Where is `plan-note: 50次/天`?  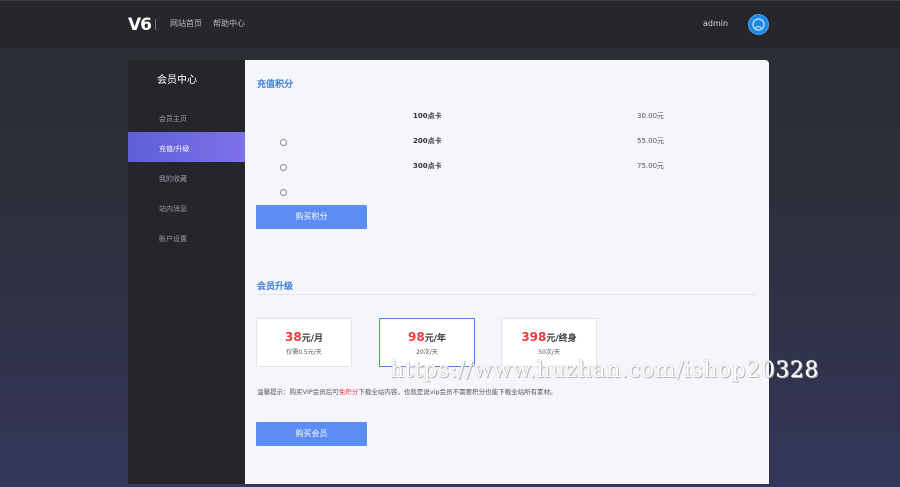 plan-note: 50次/天 is located at coordinates (549, 352).